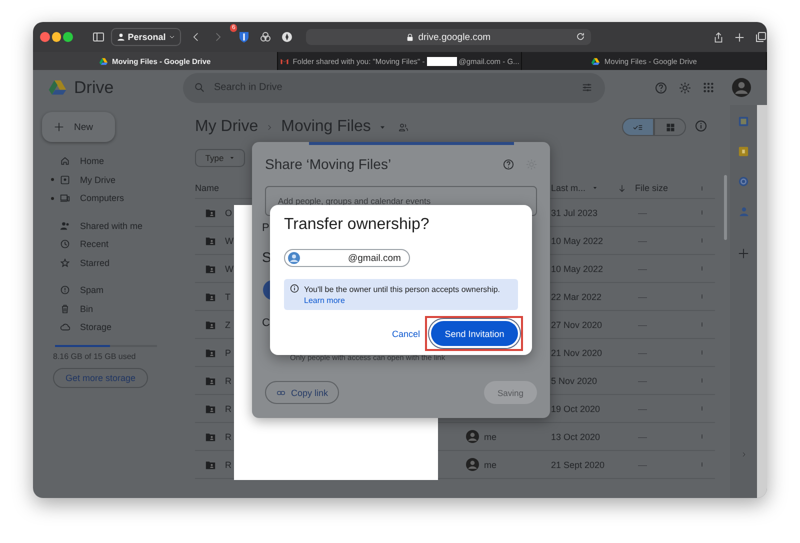  I want to click on nav-item: Starred, so click(109, 263).